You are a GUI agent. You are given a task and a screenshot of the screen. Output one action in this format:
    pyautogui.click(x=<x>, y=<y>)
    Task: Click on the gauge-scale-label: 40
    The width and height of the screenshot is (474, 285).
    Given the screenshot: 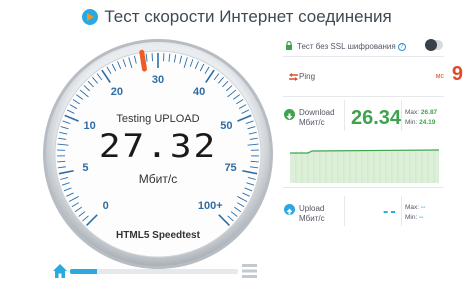 What is the action you would take?
    pyautogui.click(x=199, y=92)
    